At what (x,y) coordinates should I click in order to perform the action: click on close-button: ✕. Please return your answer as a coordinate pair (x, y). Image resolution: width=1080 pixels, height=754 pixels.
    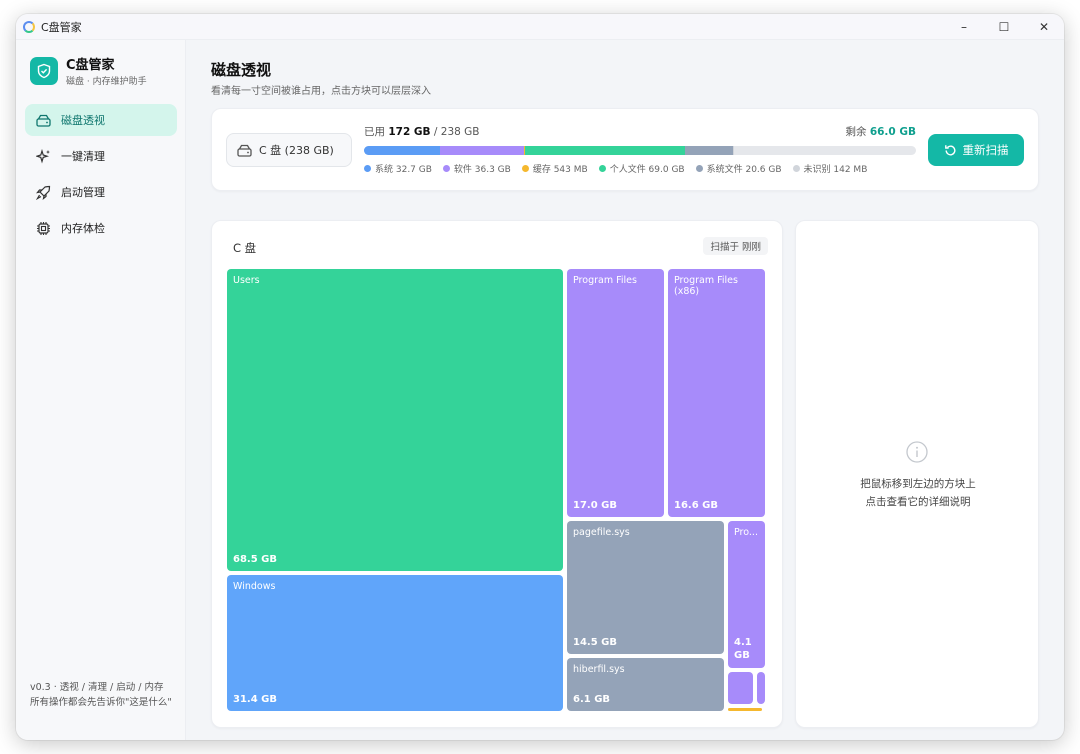
    Looking at the image, I should click on (1044, 27).